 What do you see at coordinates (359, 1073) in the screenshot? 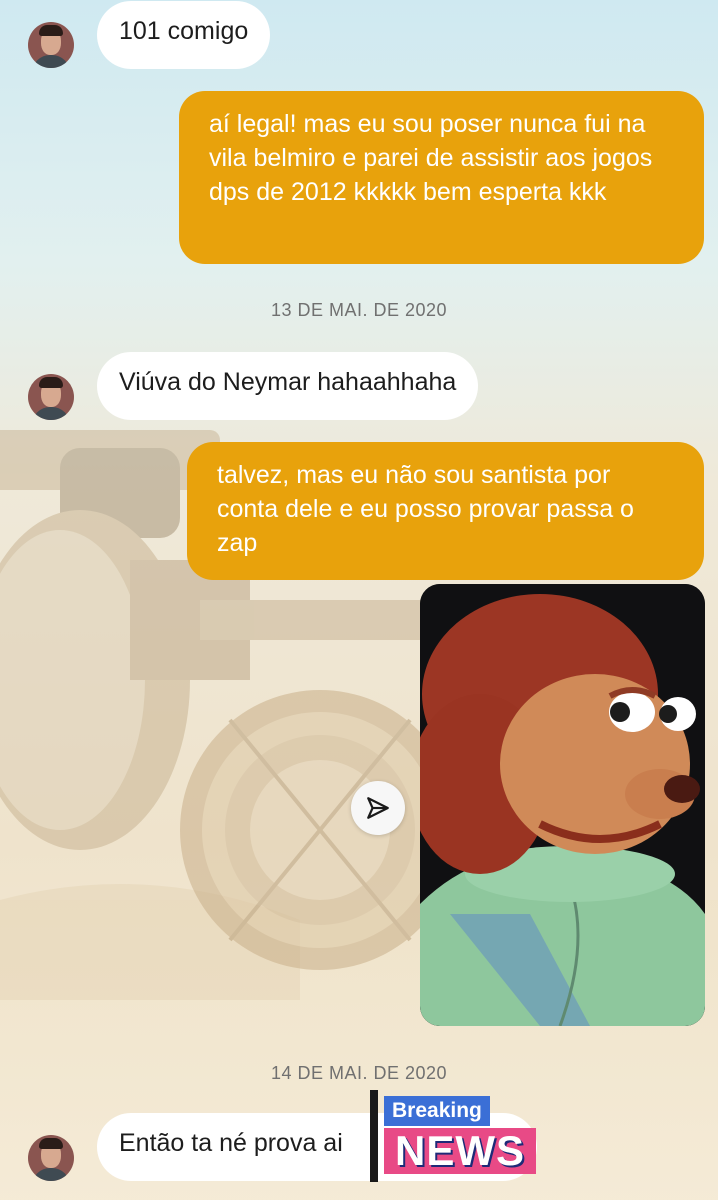
I see `date-separator: 14 DE MAI. DE 2020` at bounding box center [359, 1073].